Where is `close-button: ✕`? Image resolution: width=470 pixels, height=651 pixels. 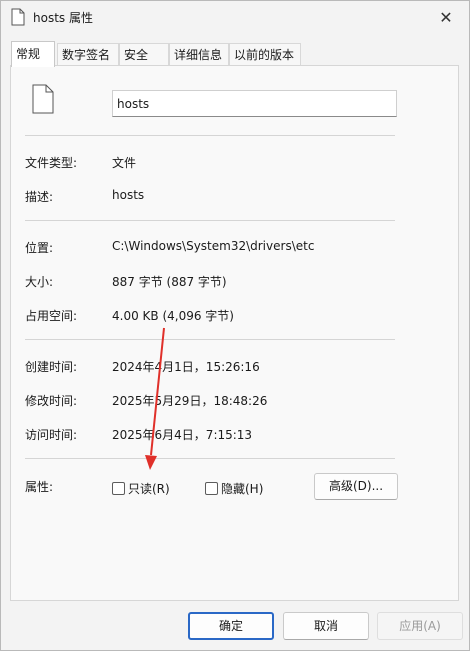 close-button: ✕ is located at coordinates (446, 17).